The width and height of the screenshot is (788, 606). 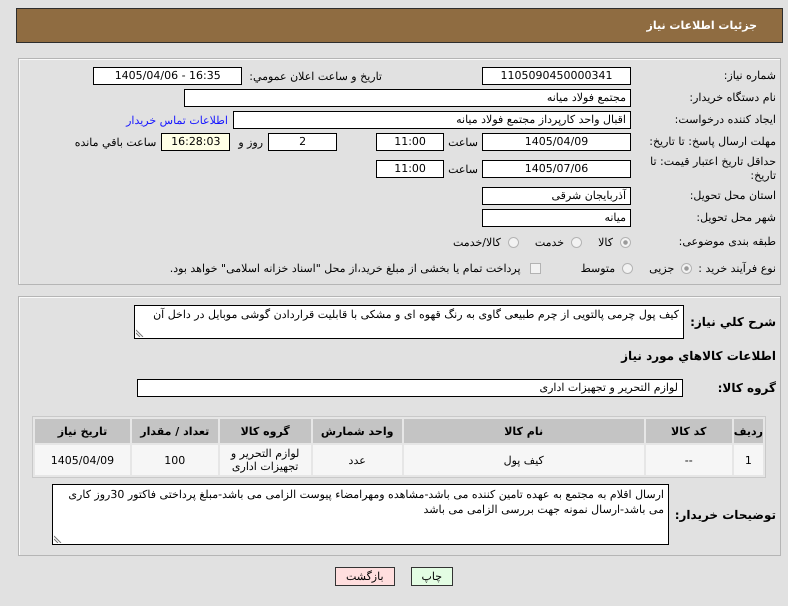 I want to click on column-header: گروه کالا, so click(x=265, y=431).